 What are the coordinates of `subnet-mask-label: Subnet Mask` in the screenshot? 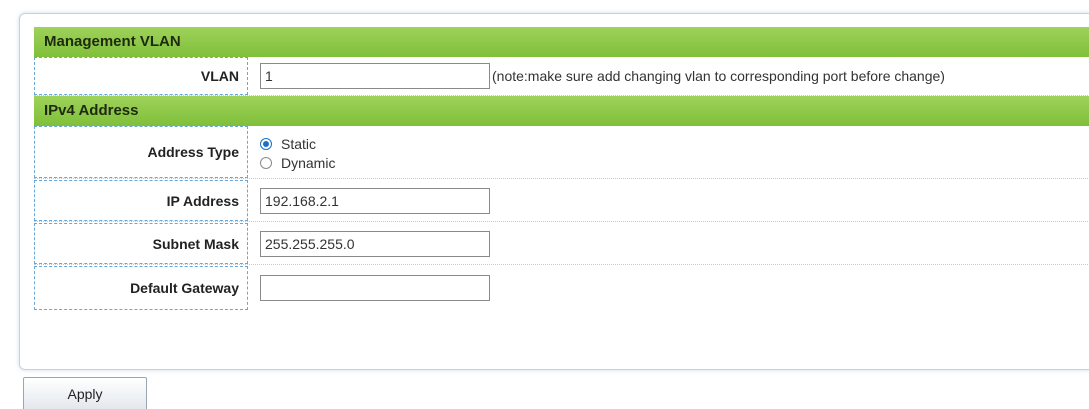 It's located at (141, 243).